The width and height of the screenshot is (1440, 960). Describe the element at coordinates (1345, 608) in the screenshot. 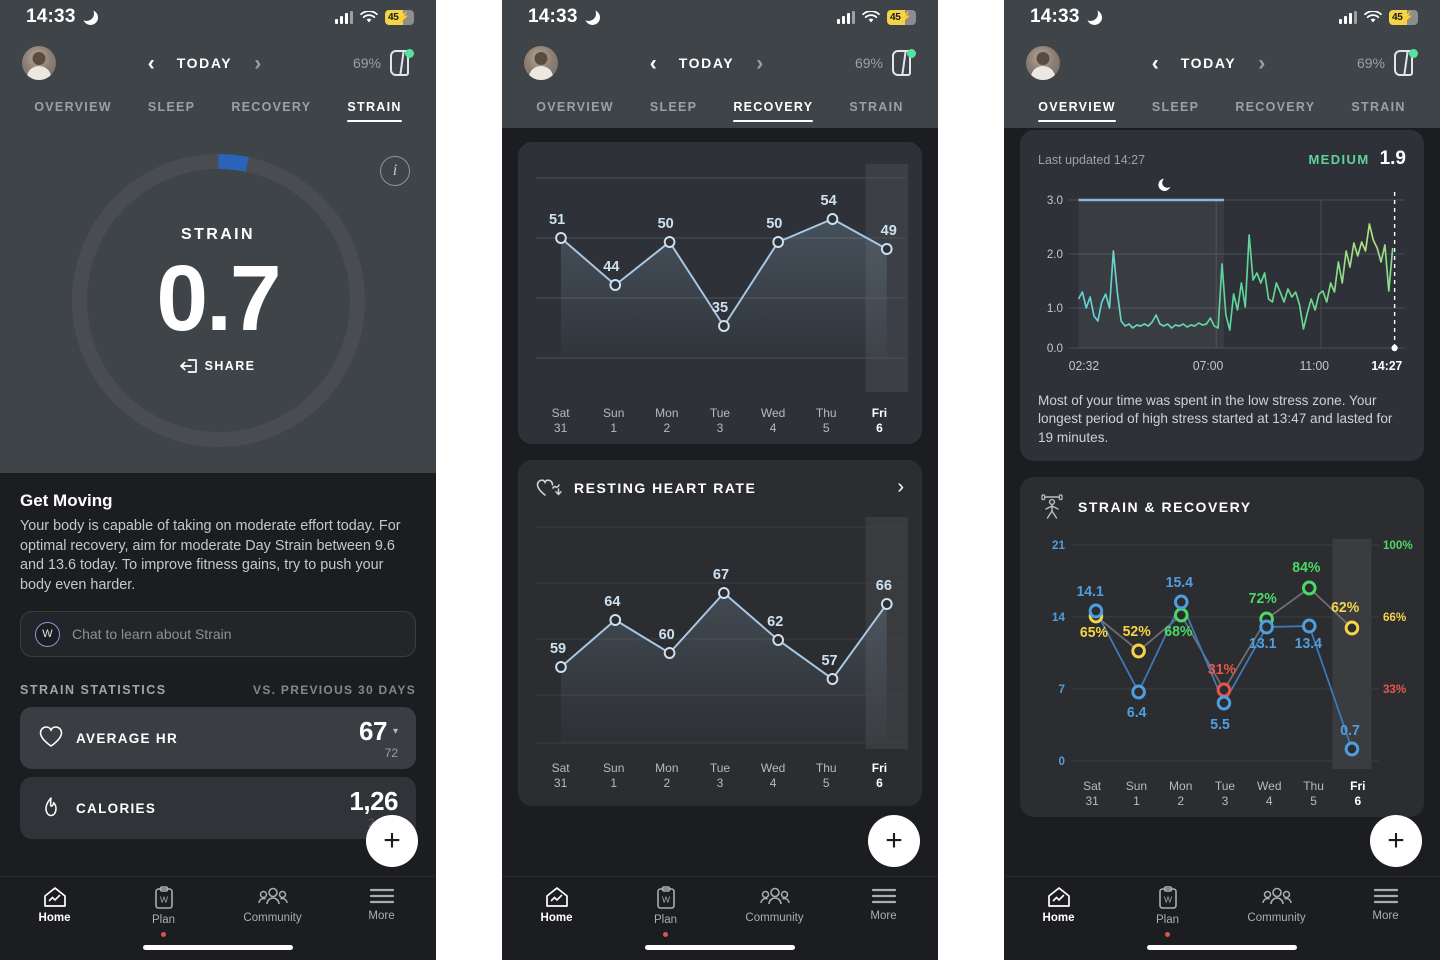

I see `svg-text: 62%` at that location.